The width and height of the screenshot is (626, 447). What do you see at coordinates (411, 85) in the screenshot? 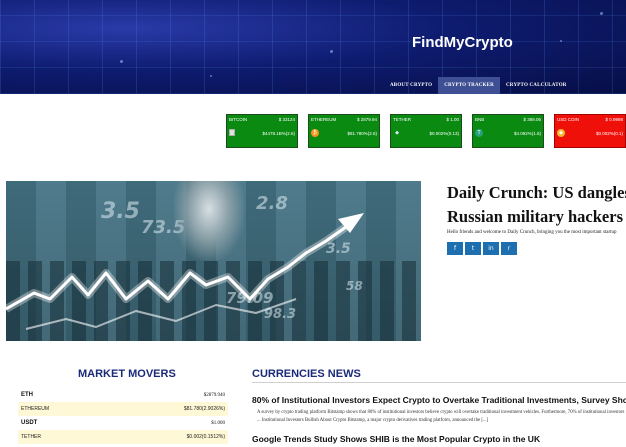
I see `nav-about-crypto: ABOUT CRYPTO` at bounding box center [411, 85].